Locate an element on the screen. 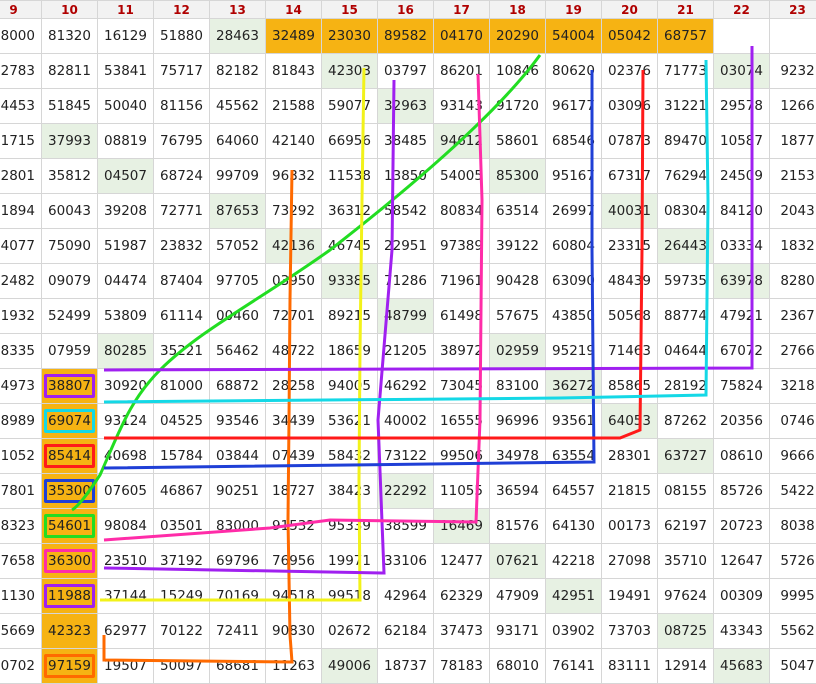  grid-cell: 20356 is located at coordinates (742, 421).